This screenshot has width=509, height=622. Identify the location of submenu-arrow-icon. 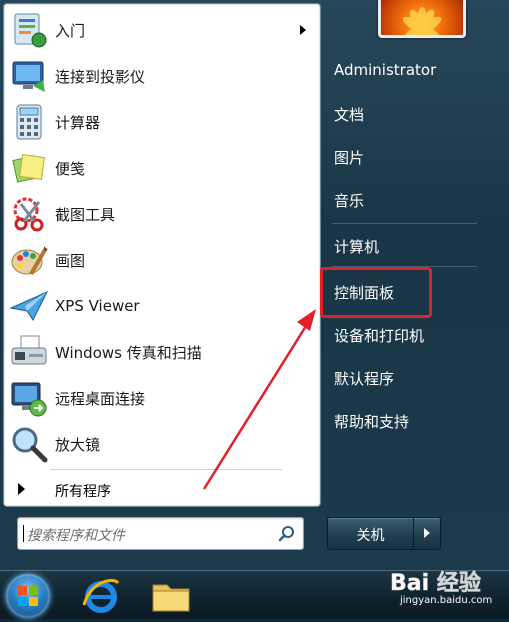
(303, 30).